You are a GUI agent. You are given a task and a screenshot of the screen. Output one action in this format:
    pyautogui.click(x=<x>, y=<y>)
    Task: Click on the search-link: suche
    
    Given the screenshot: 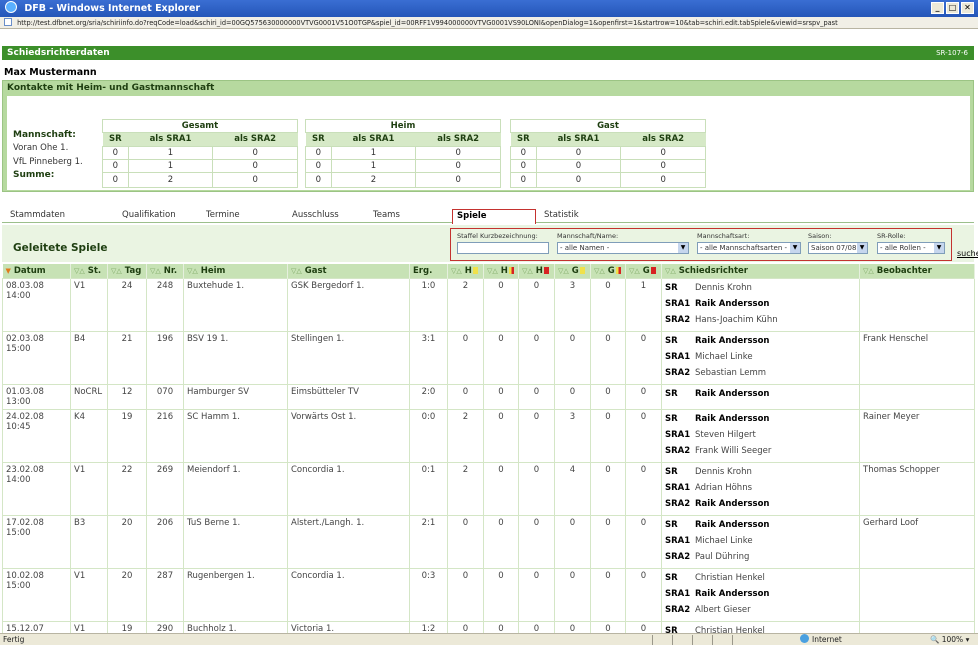 What is the action you would take?
    pyautogui.click(x=967, y=253)
    